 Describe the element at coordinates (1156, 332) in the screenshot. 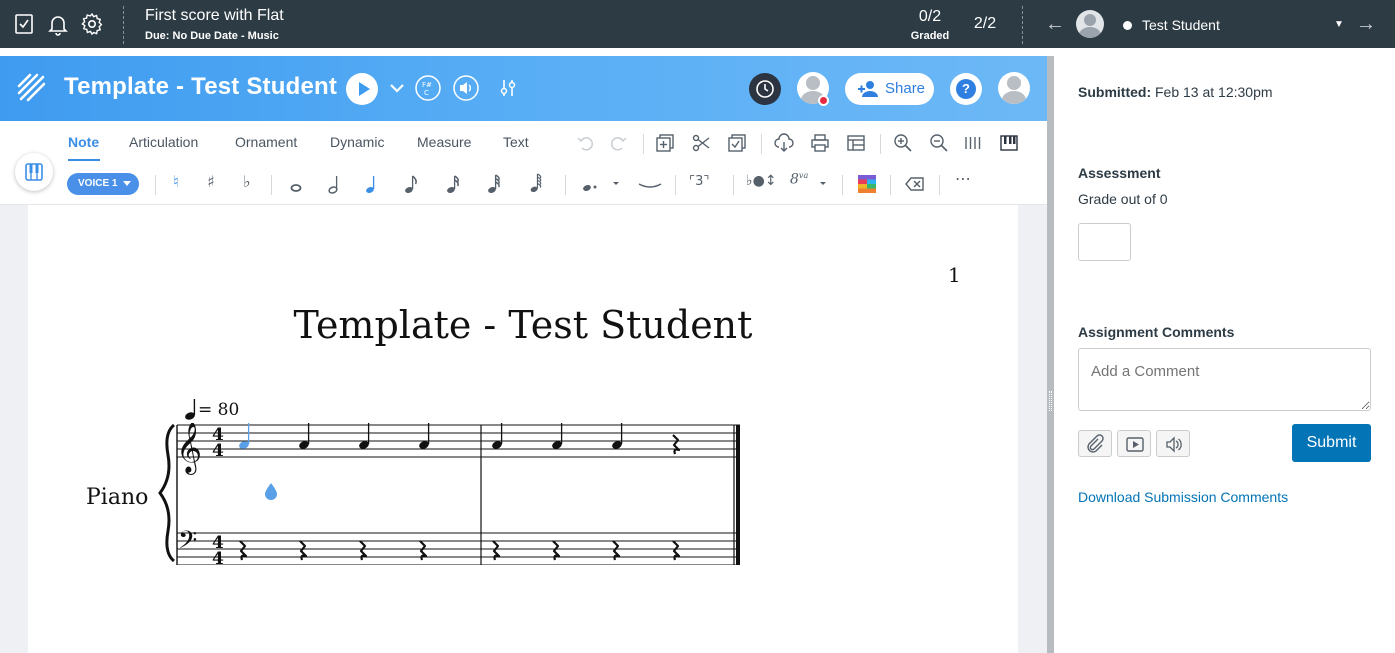

I see `comments-heading: Assignment Comments` at that location.